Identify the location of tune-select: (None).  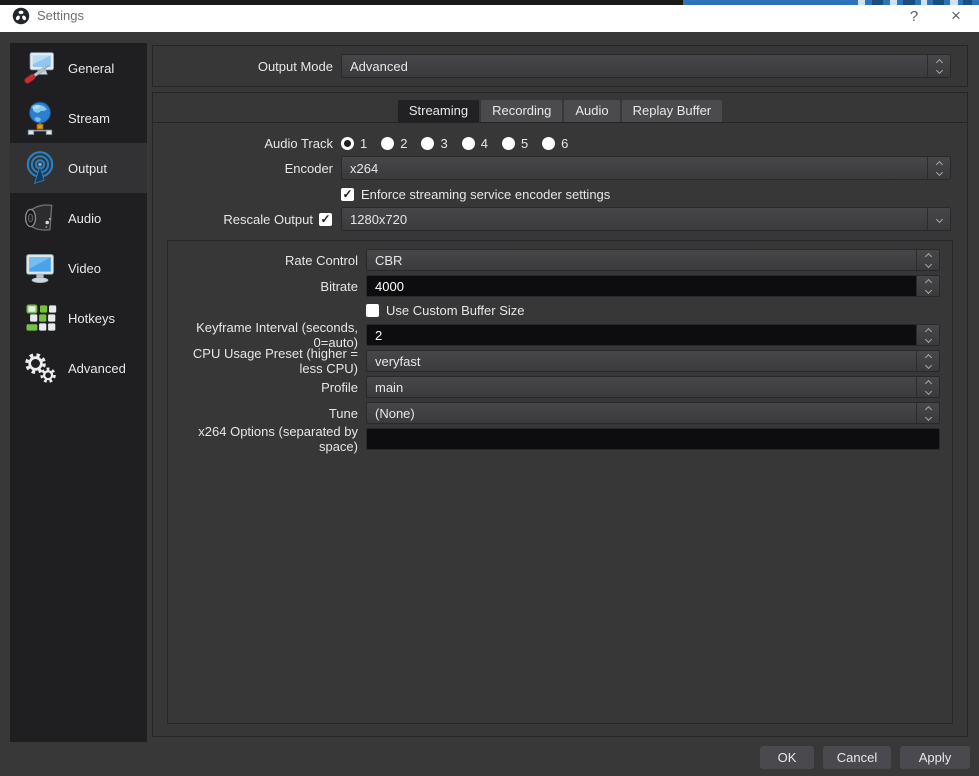
(653, 413).